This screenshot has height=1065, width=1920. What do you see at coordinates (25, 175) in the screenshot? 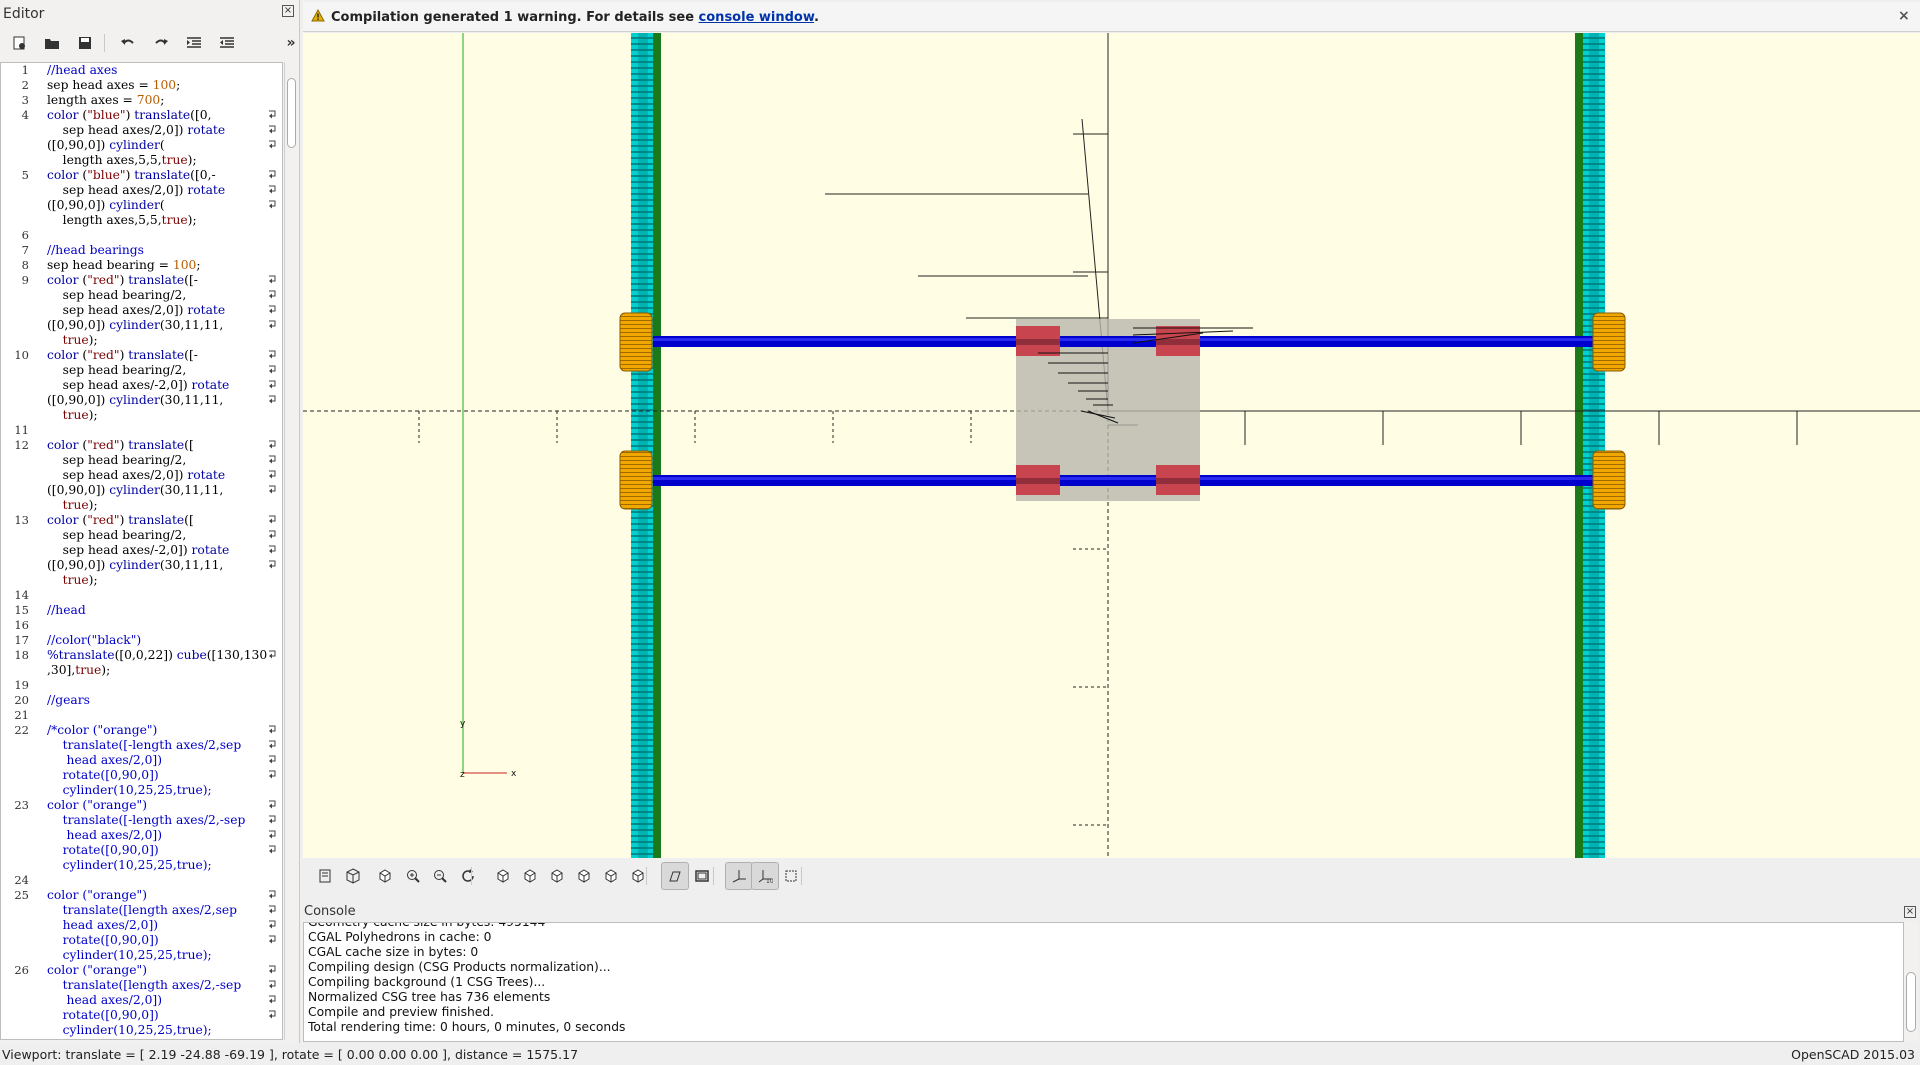
I see `line-number: 5` at bounding box center [25, 175].